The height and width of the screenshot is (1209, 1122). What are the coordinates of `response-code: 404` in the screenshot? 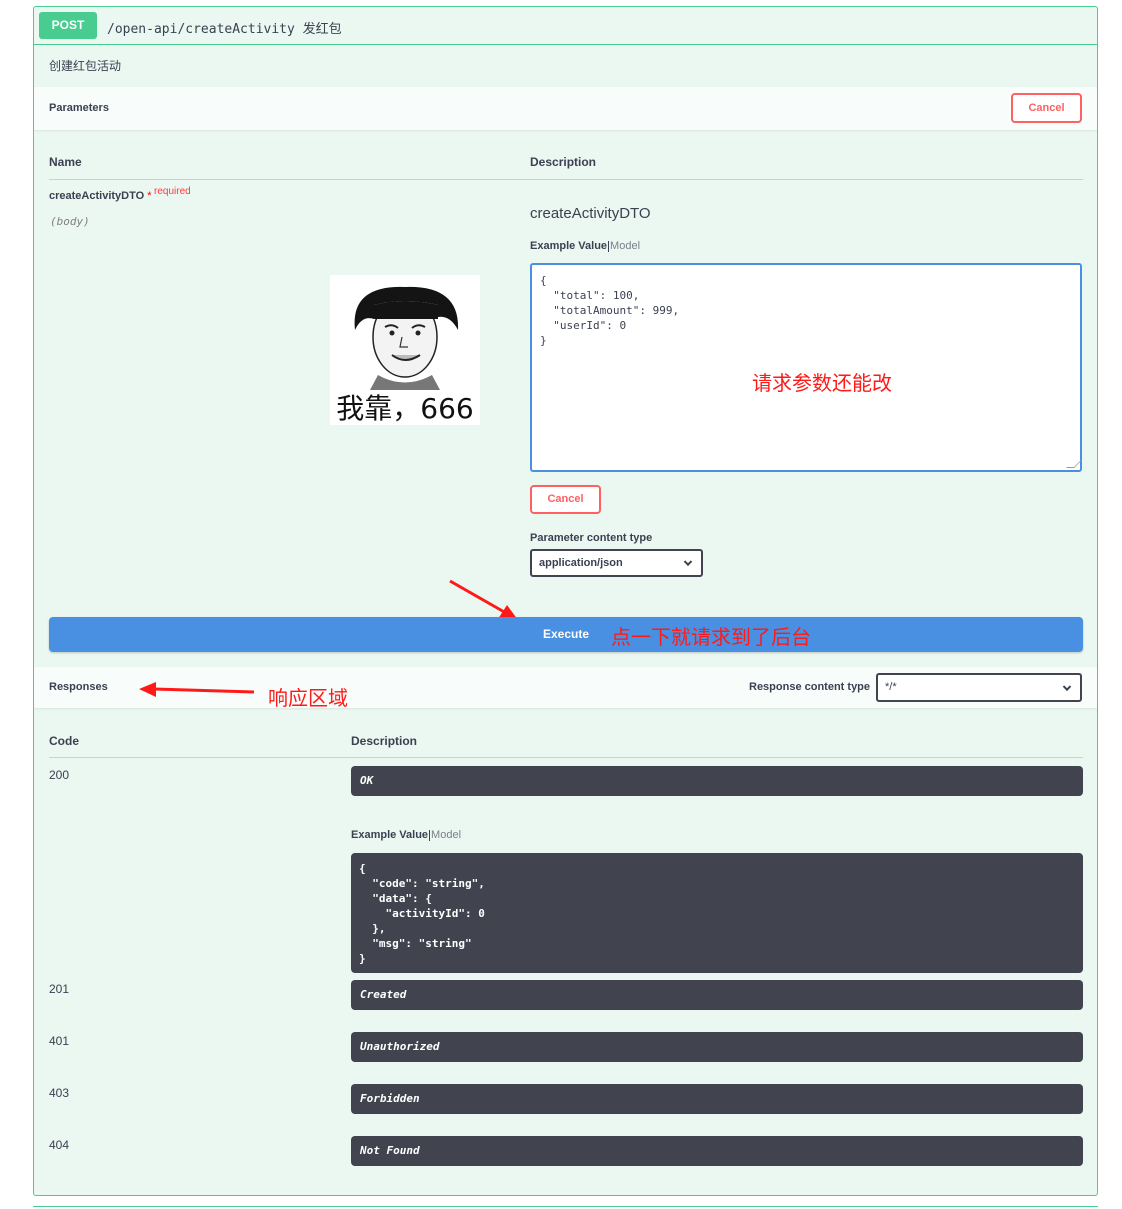 It's located at (59, 1145).